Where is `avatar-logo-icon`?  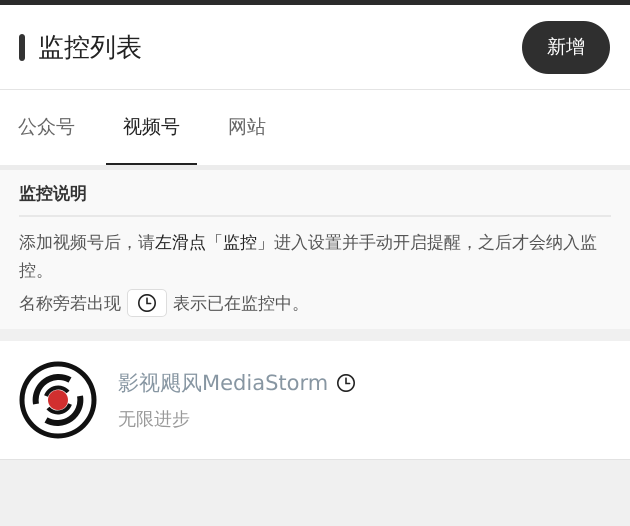 avatar-logo-icon is located at coordinates (58, 400).